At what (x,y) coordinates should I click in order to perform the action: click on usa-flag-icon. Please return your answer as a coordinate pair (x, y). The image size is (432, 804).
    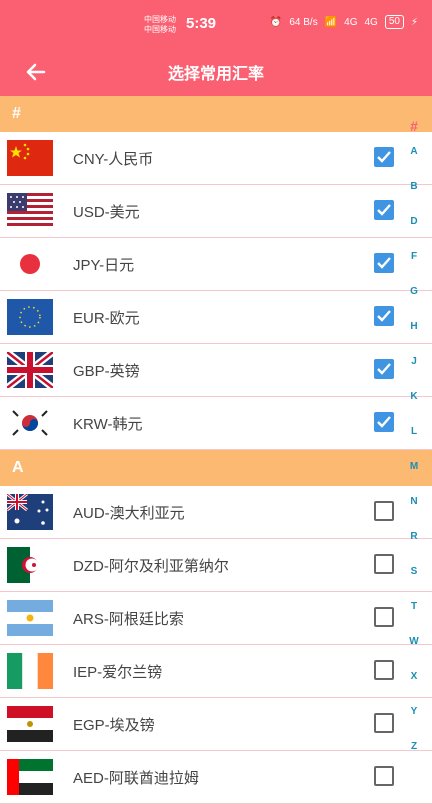
    Looking at the image, I should click on (30, 211).